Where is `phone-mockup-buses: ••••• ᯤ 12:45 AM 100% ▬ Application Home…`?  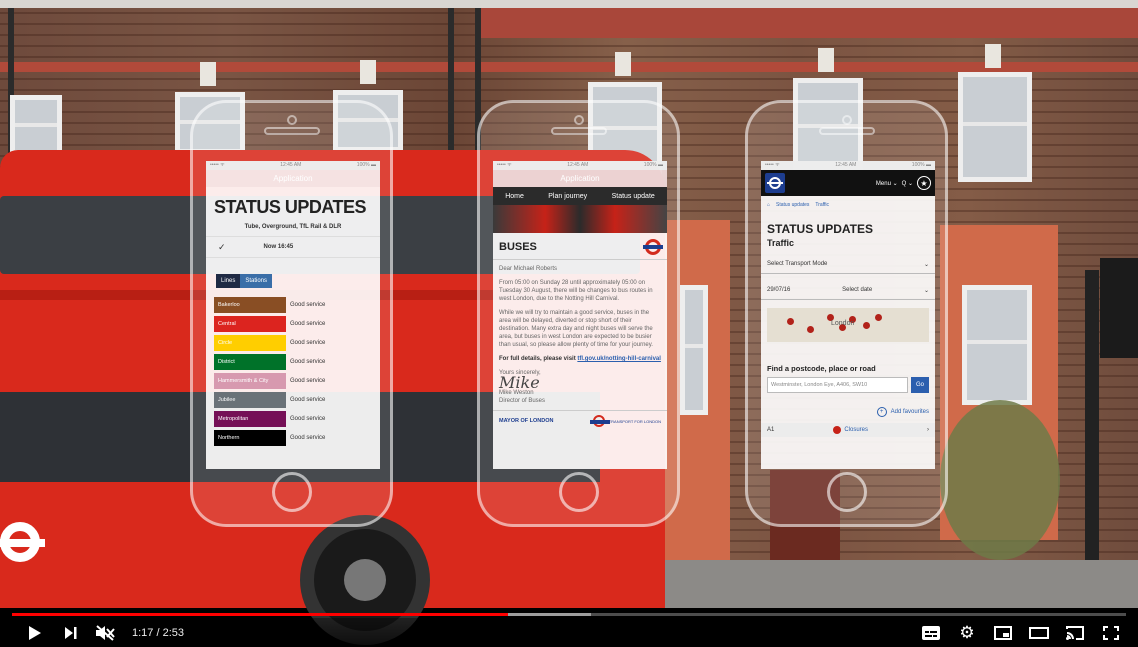 phone-mockup-buses: ••••• ᯤ 12:45 AM 100% ▬ Application Home… is located at coordinates (578, 313).